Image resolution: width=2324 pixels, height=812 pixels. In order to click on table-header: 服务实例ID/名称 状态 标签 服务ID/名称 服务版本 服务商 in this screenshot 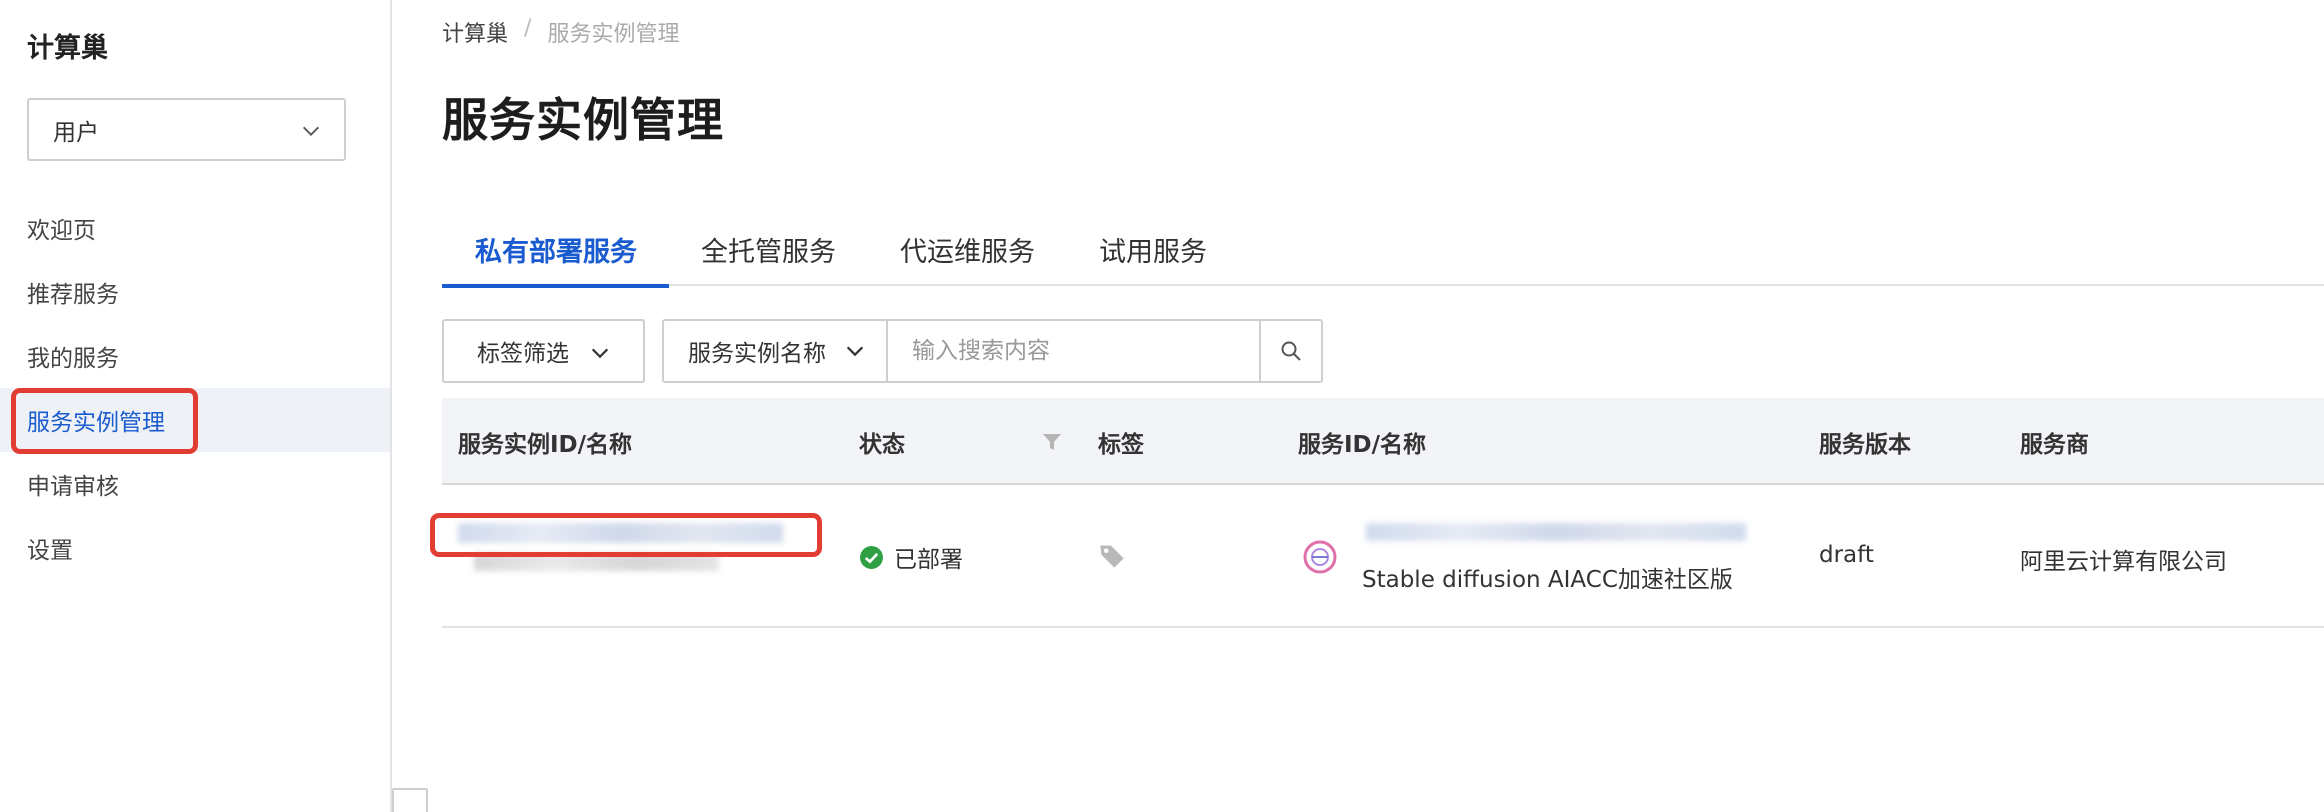, I will do `click(1383, 441)`.